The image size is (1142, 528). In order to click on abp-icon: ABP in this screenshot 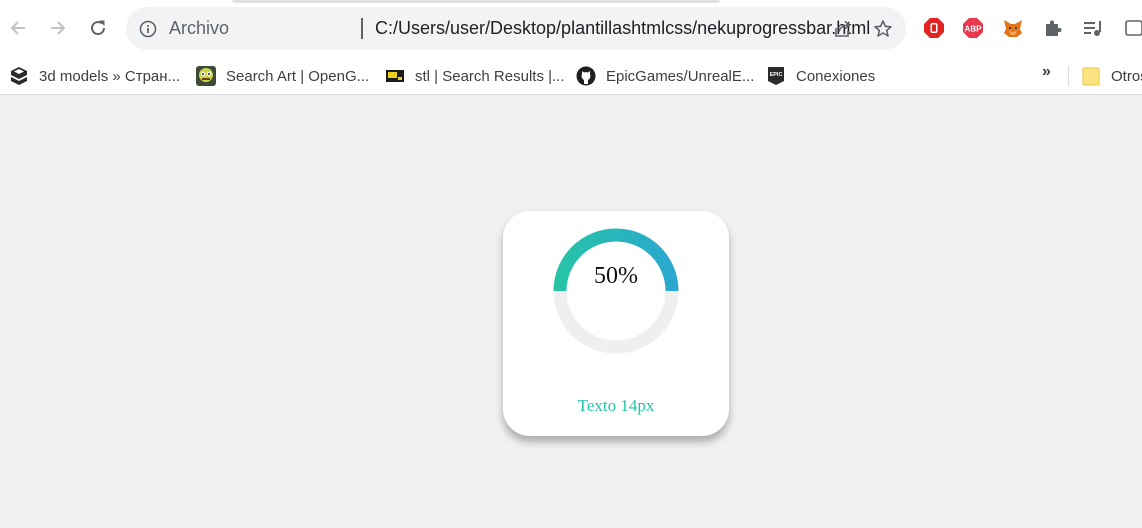, I will do `click(973, 28)`.